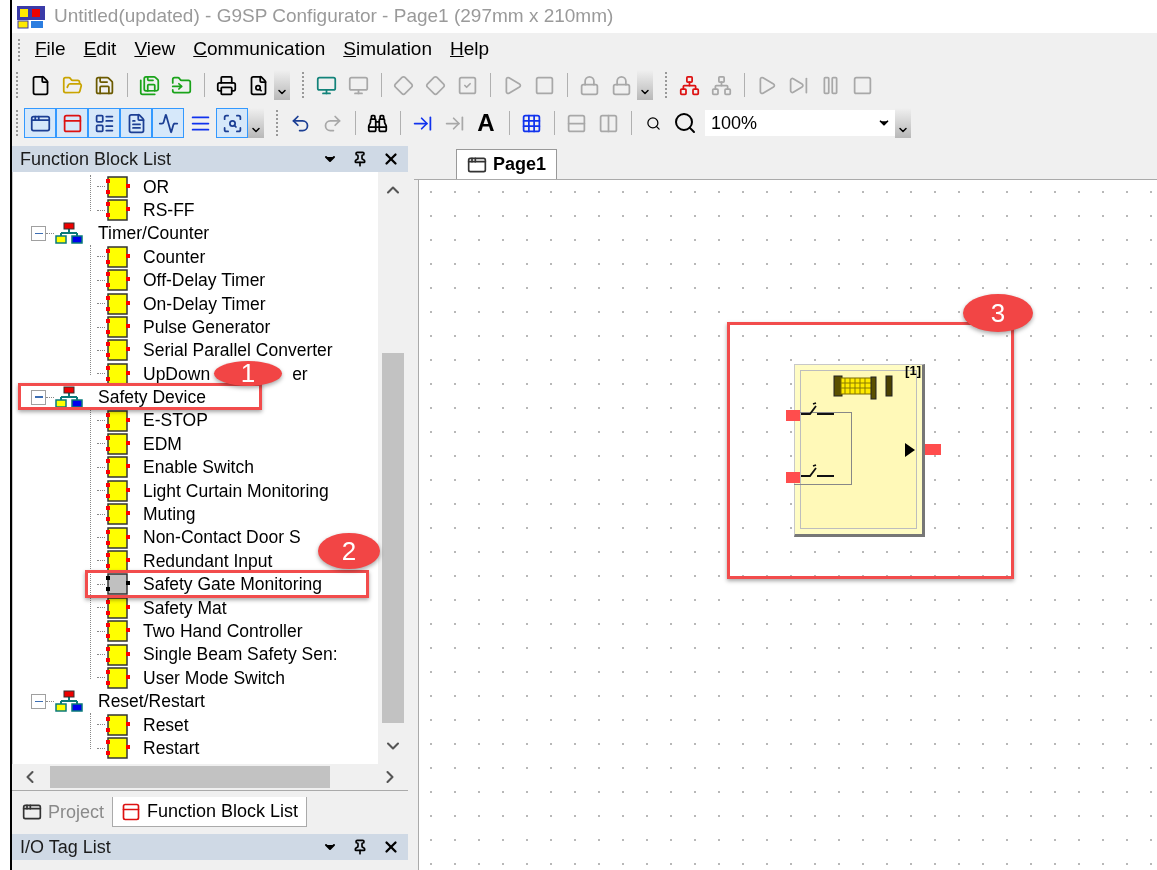 This screenshot has height=870, width=1157. I want to click on tree-group: Timer/Counter, so click(154, 233).